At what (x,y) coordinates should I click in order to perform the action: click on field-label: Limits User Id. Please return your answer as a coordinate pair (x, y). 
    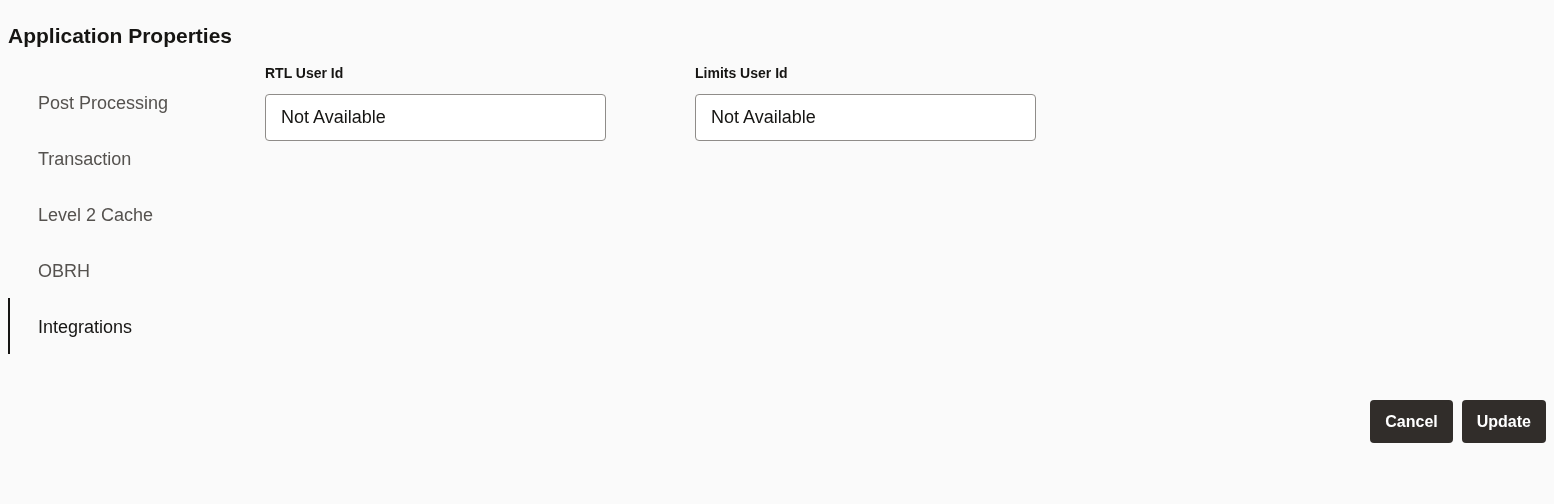
    Looking at the image, I should click on (742, 73).